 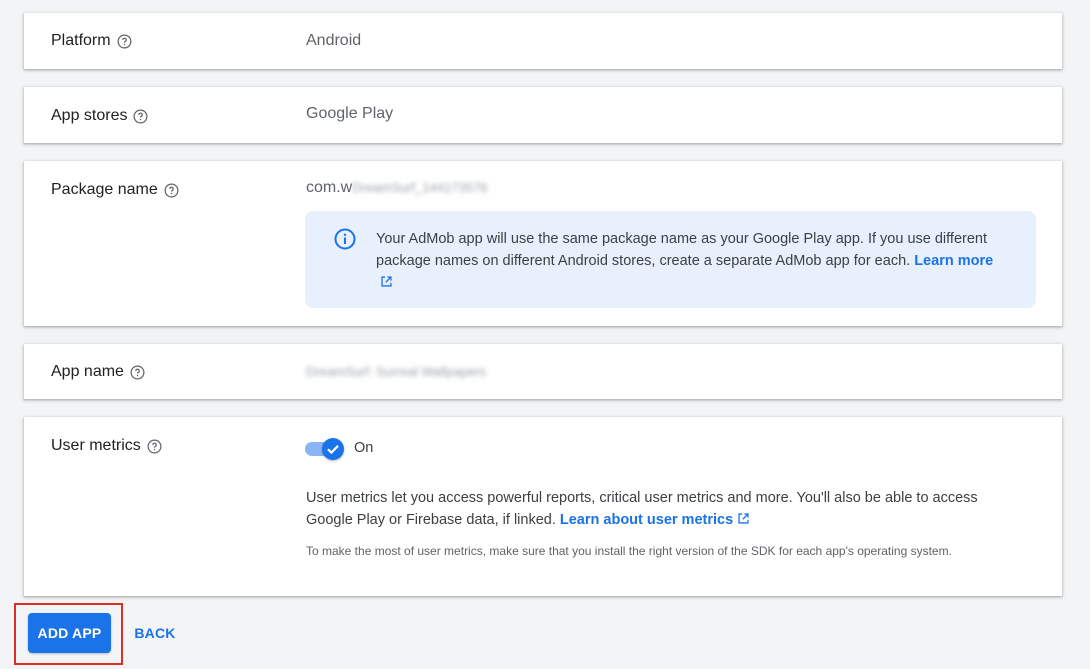 I want to click on package-name-label-row: Package name, so click(x=115, y=190).